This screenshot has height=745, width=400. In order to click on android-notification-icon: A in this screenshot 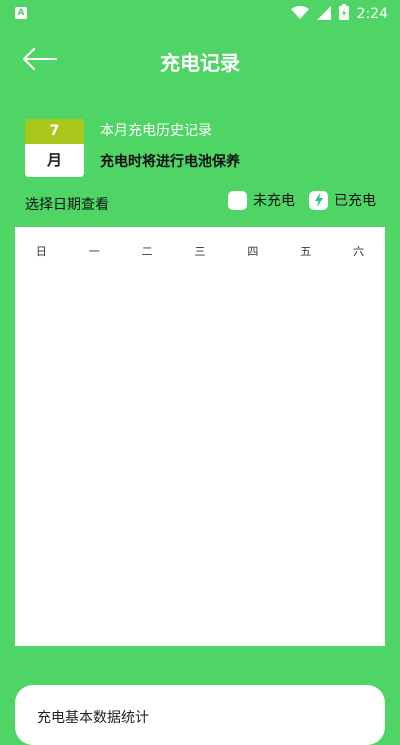, I will do `click(21, 13)`.